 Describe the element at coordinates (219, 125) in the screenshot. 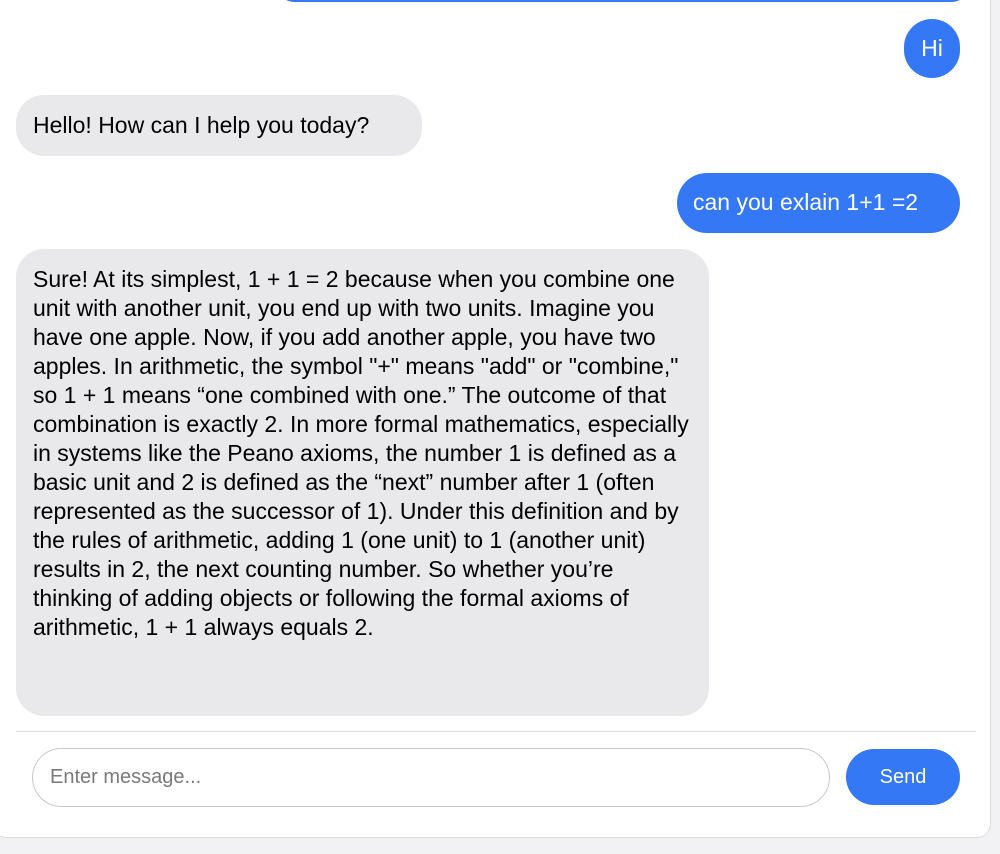

I see `assistant-message: Hello! How can I help you today?` at that location.